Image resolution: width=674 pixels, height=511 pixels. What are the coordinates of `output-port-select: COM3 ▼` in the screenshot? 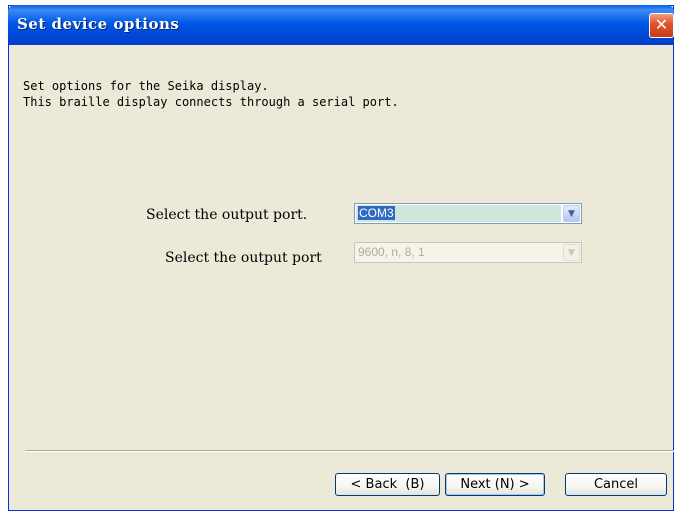 It's located at (468, 213).